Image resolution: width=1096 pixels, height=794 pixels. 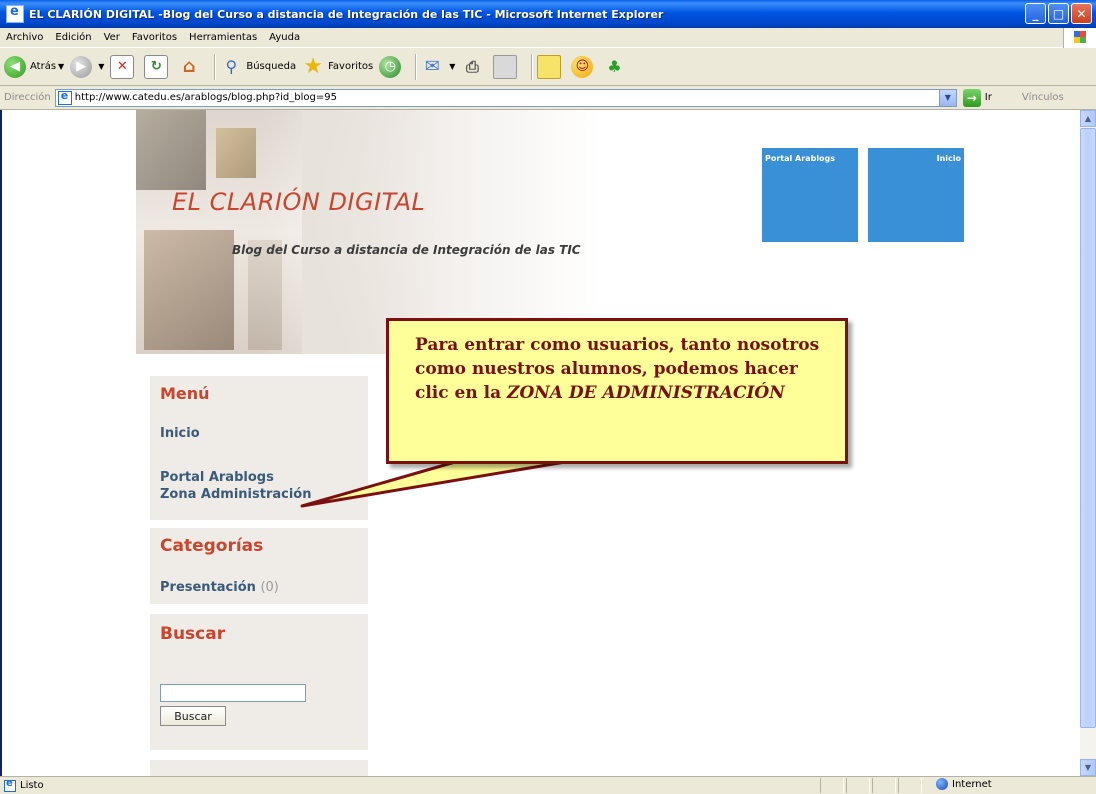 I want to click on forward-button: ▶ ▼, so click(x=87, y=67).